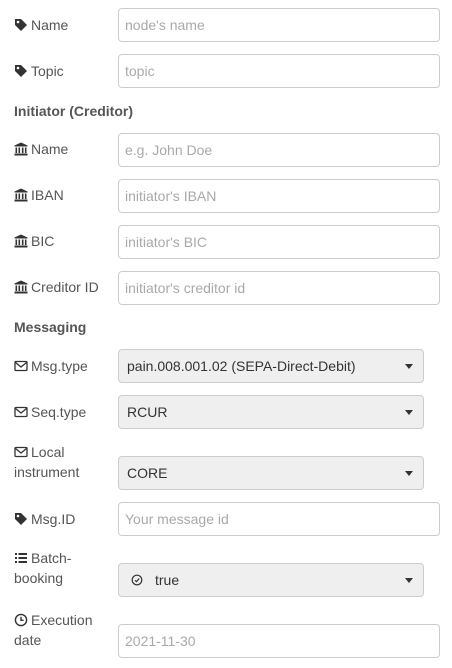  I want to click on msg-type-label-wrap: Msg.type, so click(64, 366).